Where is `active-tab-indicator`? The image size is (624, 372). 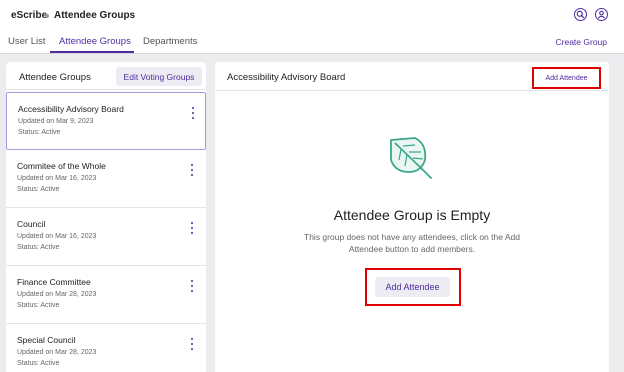 active-tab-indicator is located at coordinates (92, 52).